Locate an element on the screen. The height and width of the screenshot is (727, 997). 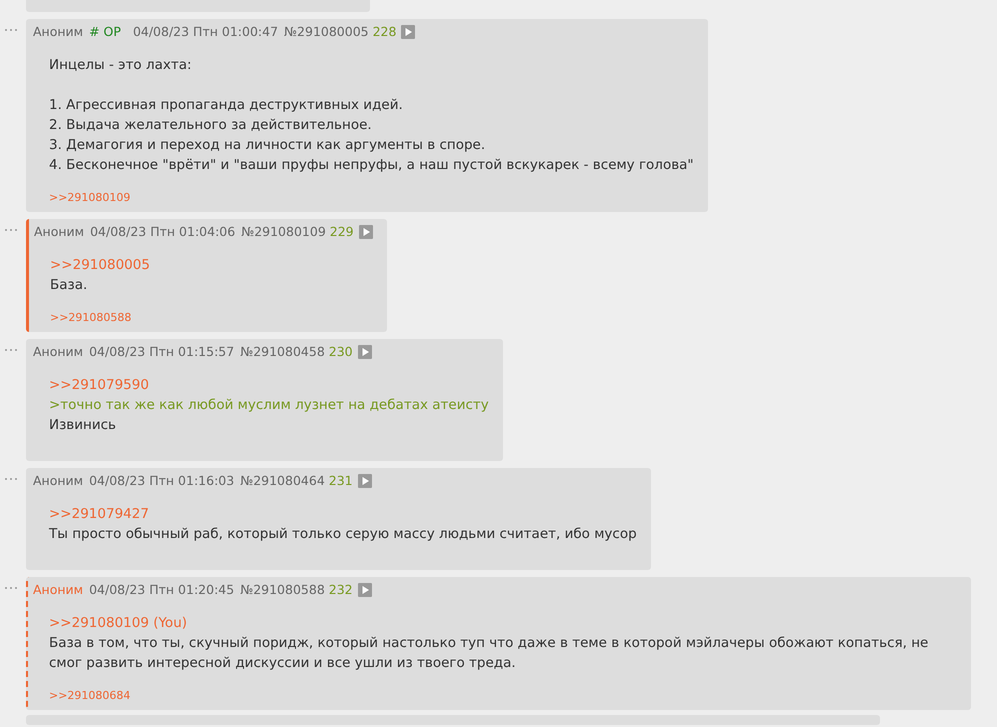
post-number: №291080464 is located at coordinates (282, 480).